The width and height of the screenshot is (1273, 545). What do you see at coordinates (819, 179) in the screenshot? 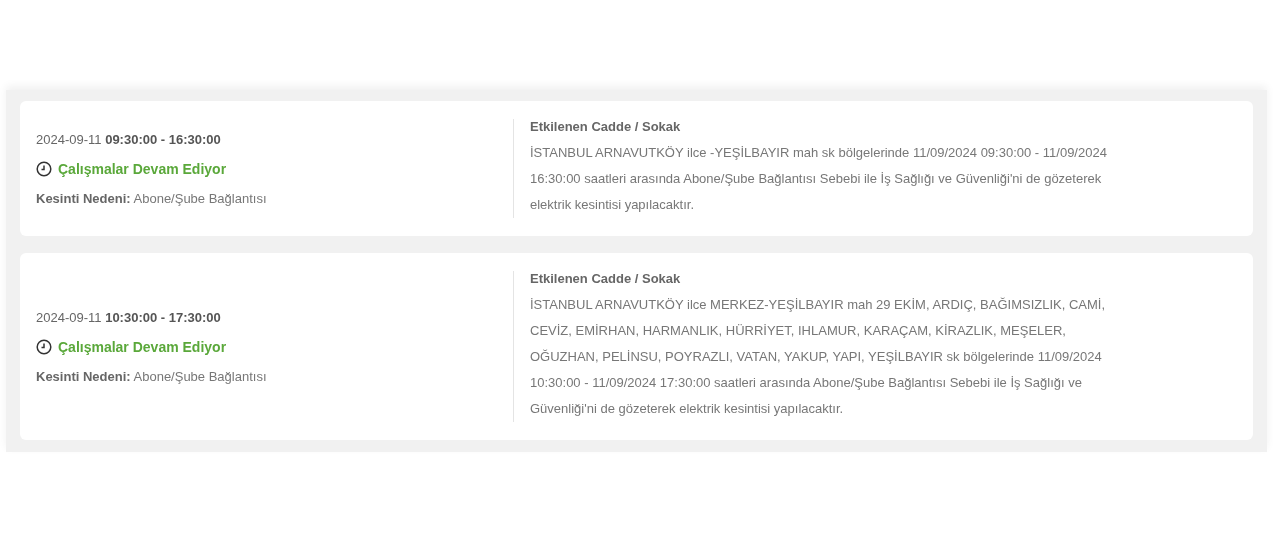
I see `outage-description: İSTANBUL ARNAVUTKÖY ilce -YEŞİLBAYIR mah sk bölgelerinde 11/09/2024 09:30:00 - 11/09/2024 16:30:00 saatleri arasında Abone/Şube Bağlantısı Sebebi ile İş Sağlığı ve Güvenliği'ni de gözeterek elektrik kesintisi yapılacaktır.` at bounding box center [819, 179].